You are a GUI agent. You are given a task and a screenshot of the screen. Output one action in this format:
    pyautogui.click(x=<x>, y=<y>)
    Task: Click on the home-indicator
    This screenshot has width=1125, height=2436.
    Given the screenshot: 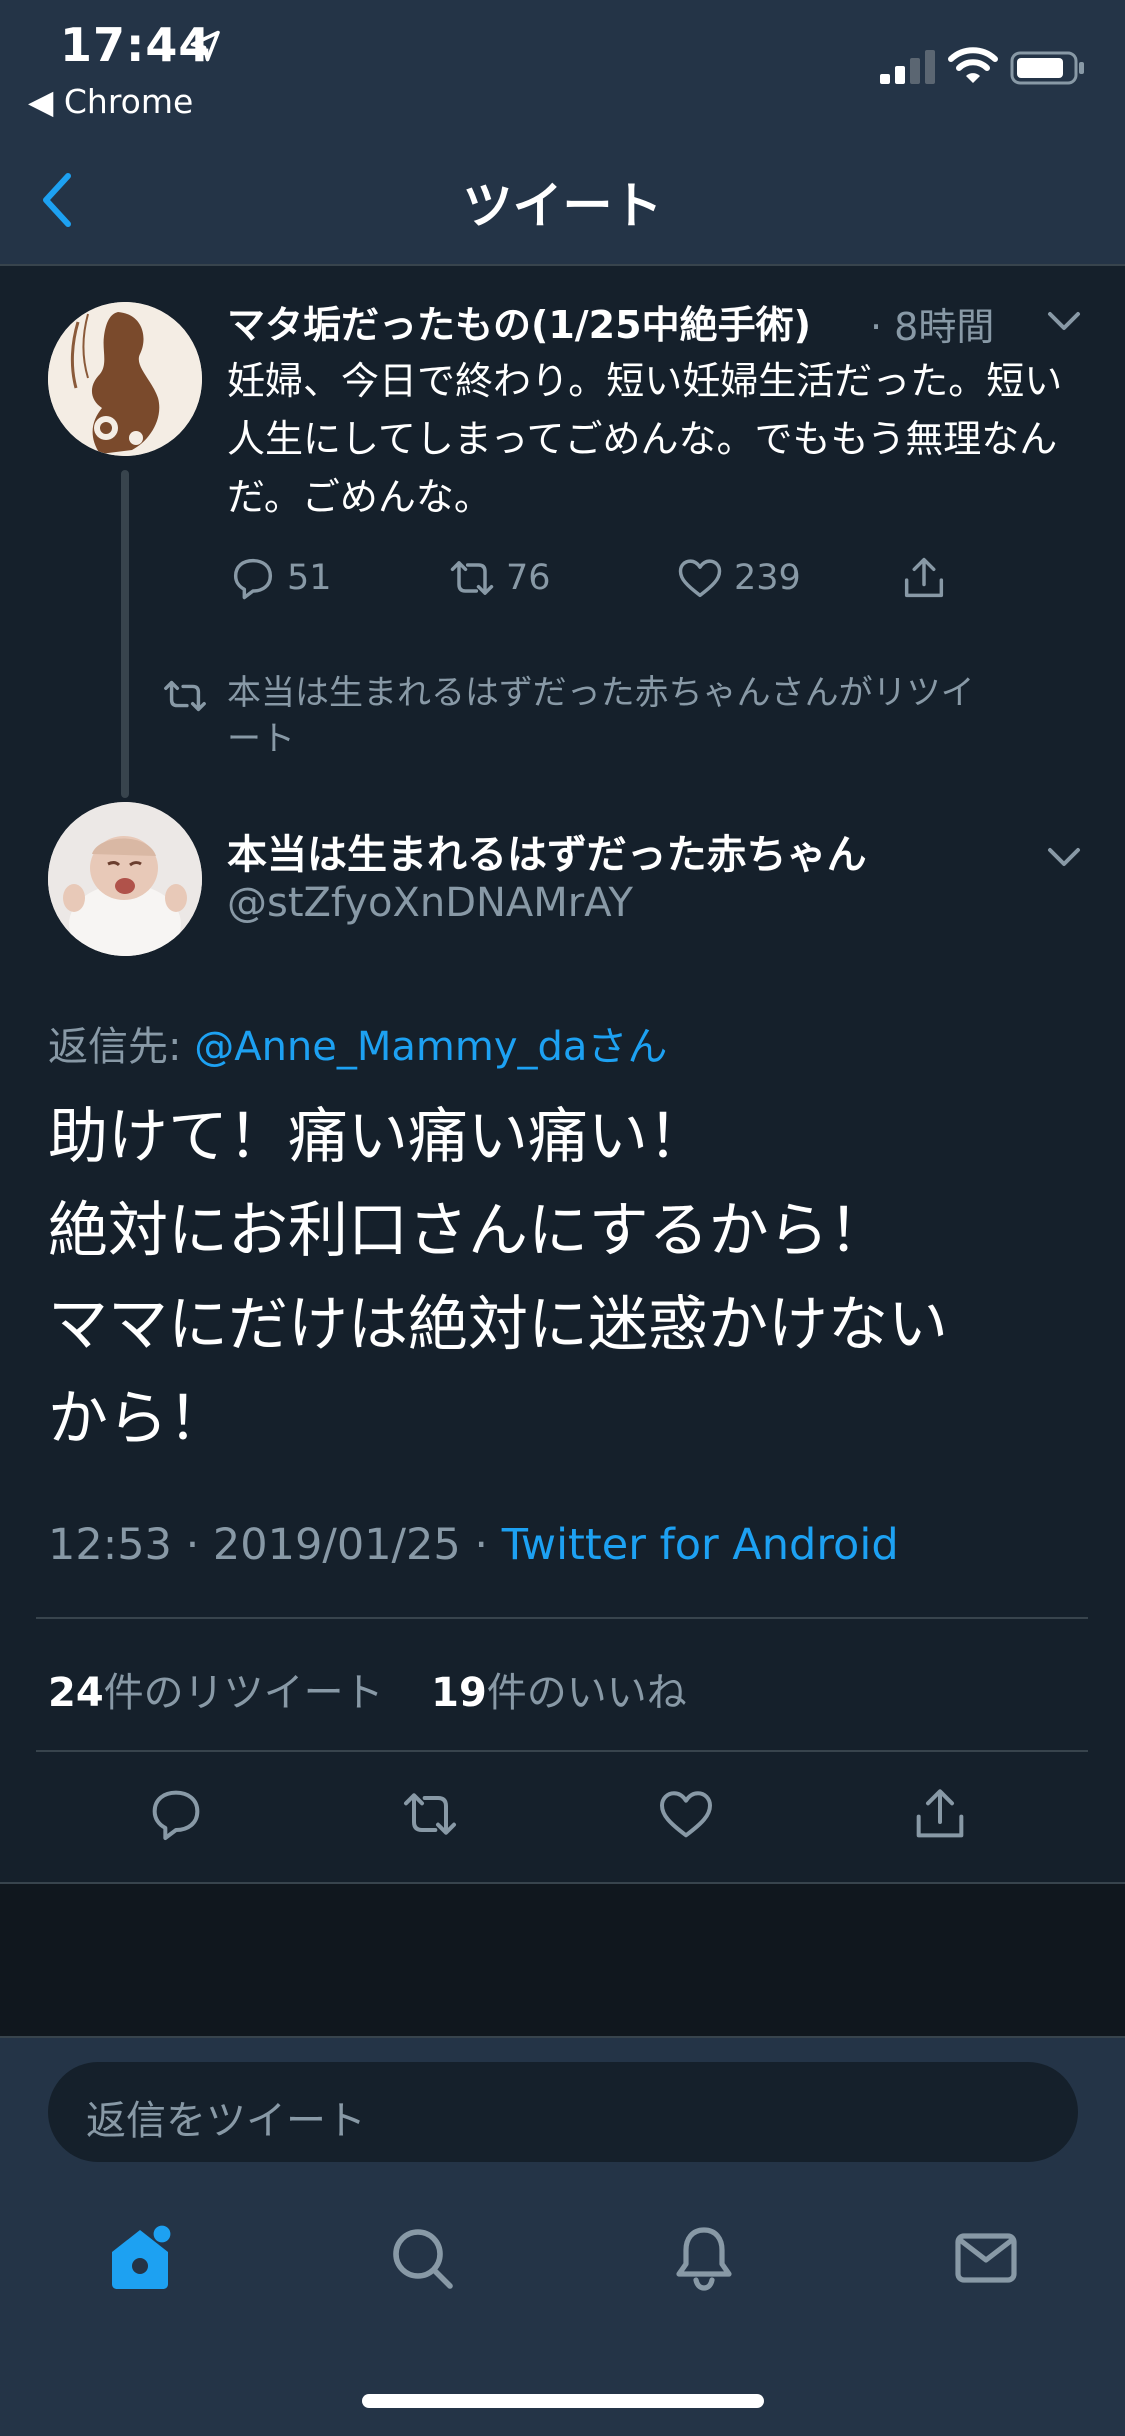 What is the action you would take?
    pyautogui.click(x=563, y=2401)
    